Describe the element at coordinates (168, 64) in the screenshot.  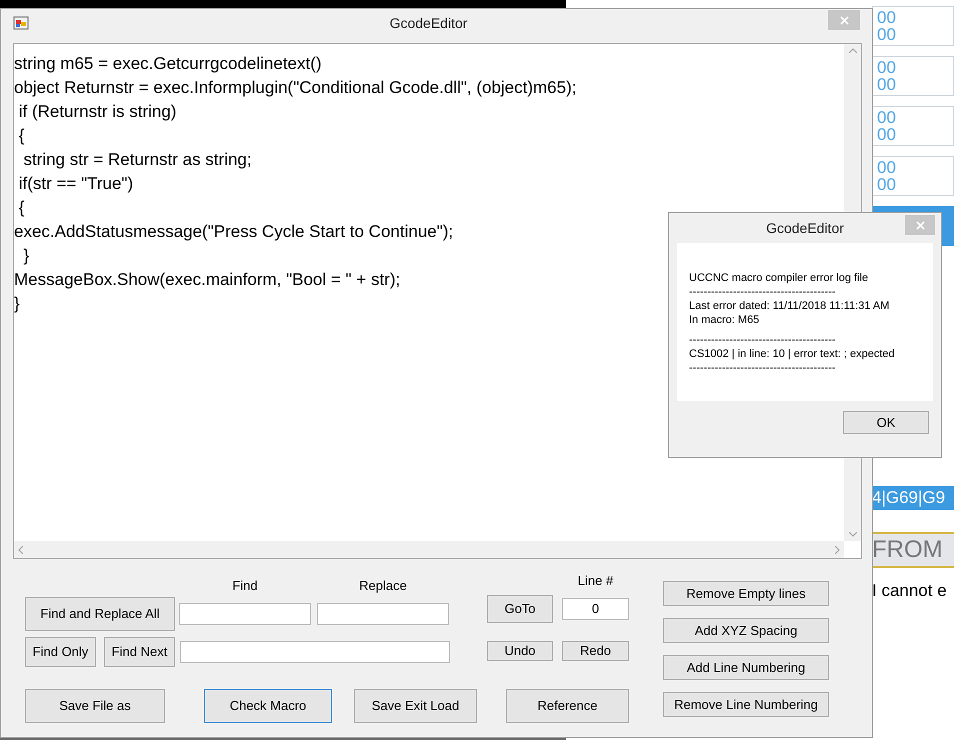
I see `code-line: string m65 = exec.Getcurrgcodelinetext()` at that location.